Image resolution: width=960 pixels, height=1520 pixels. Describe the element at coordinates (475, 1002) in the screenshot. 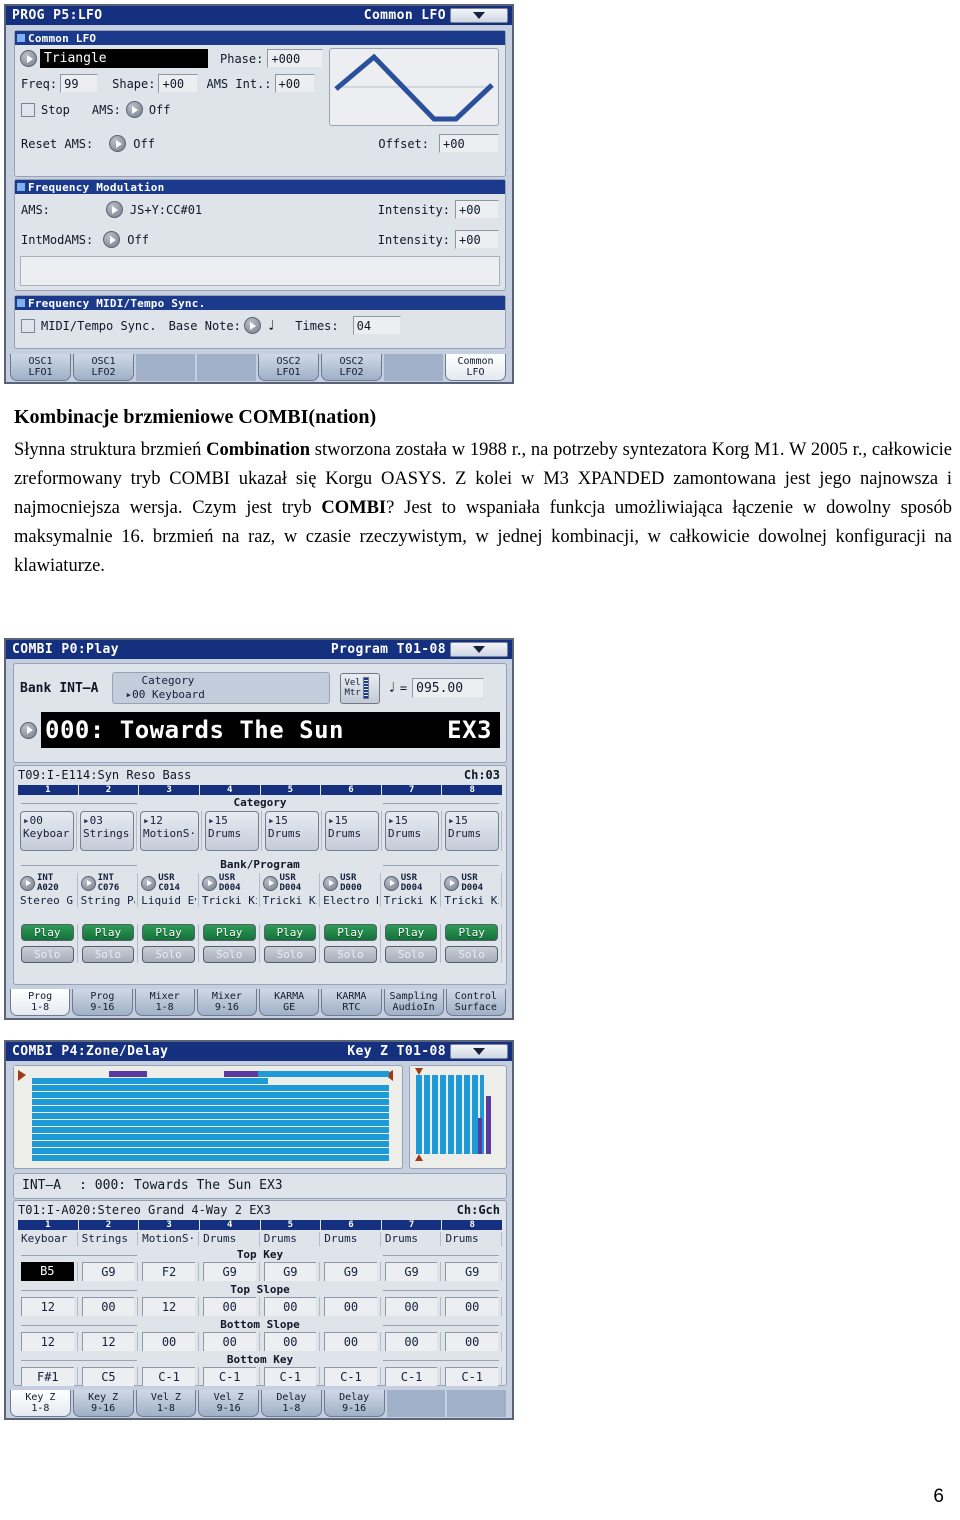

I see `tab-control-surface: Control Surface` at that location.